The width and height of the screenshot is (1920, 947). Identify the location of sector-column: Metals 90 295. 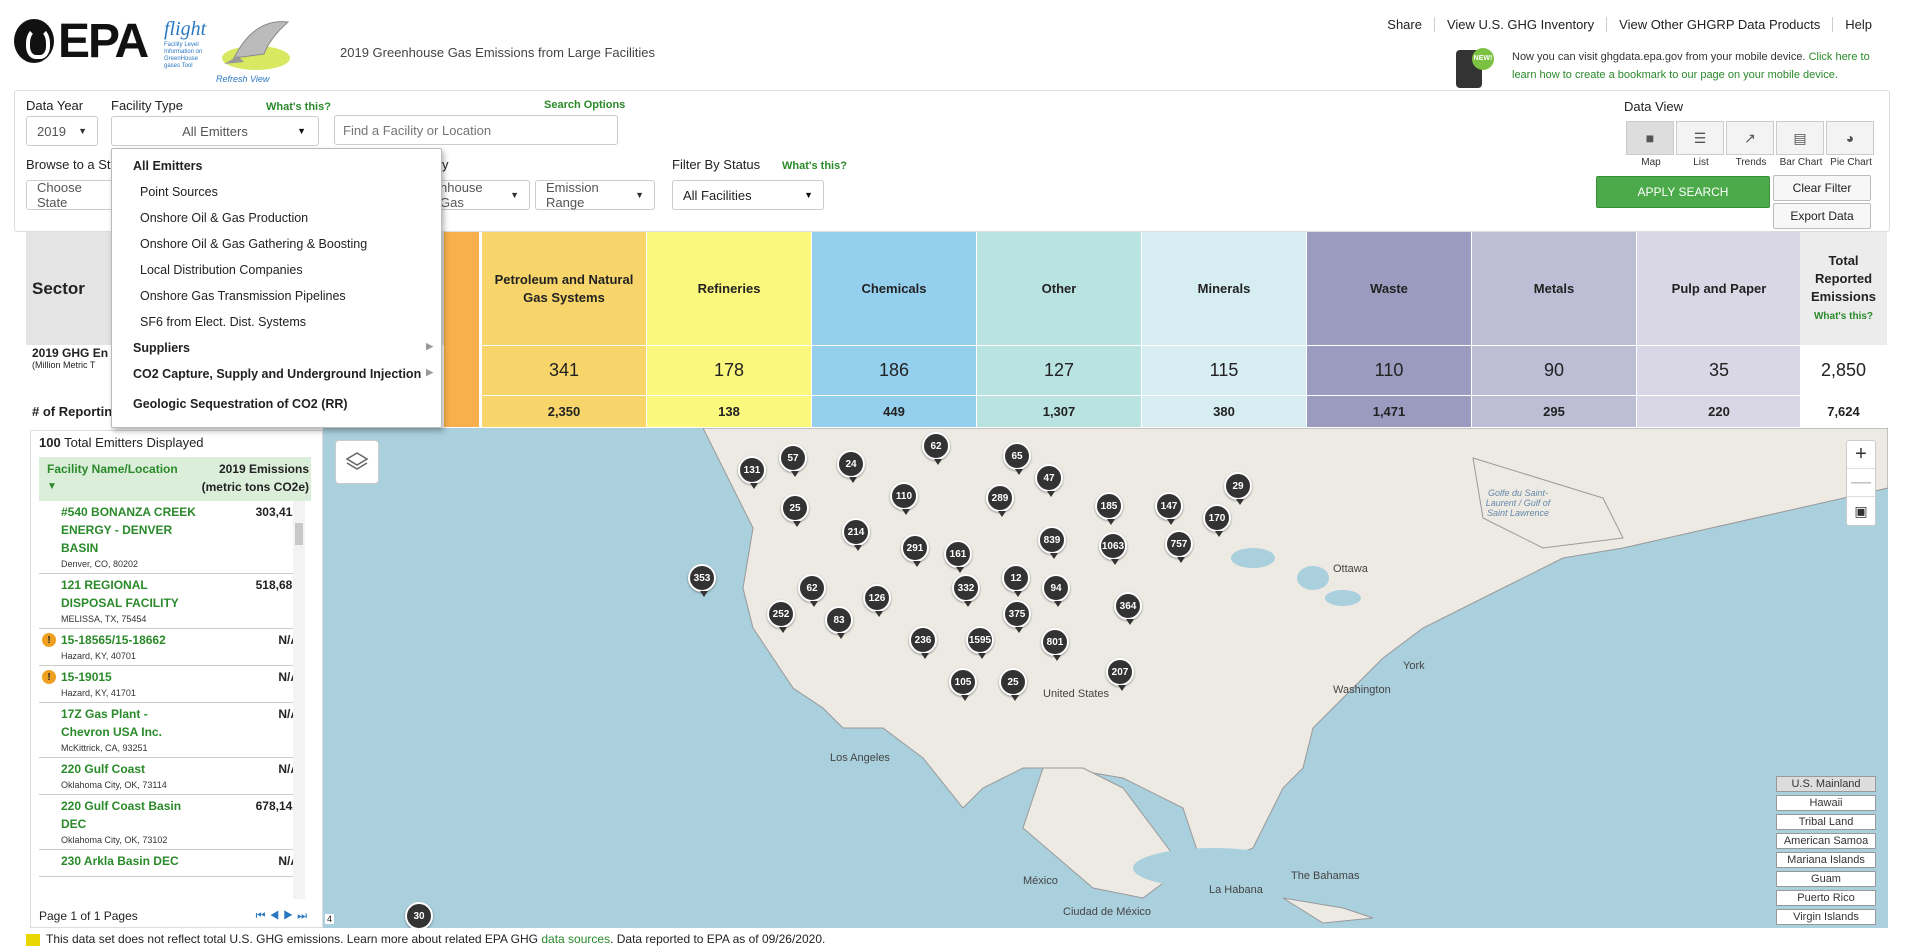
(1554, 329).